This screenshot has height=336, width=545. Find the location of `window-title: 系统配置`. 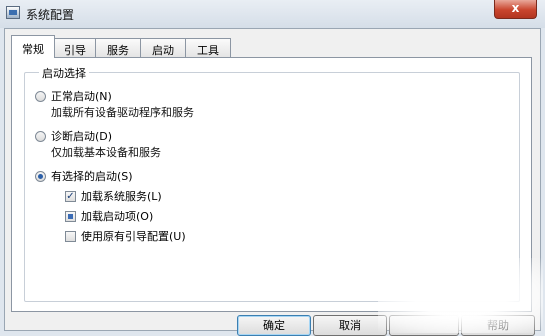

window-title: 系统配置 is located at coordinates (50, 15).